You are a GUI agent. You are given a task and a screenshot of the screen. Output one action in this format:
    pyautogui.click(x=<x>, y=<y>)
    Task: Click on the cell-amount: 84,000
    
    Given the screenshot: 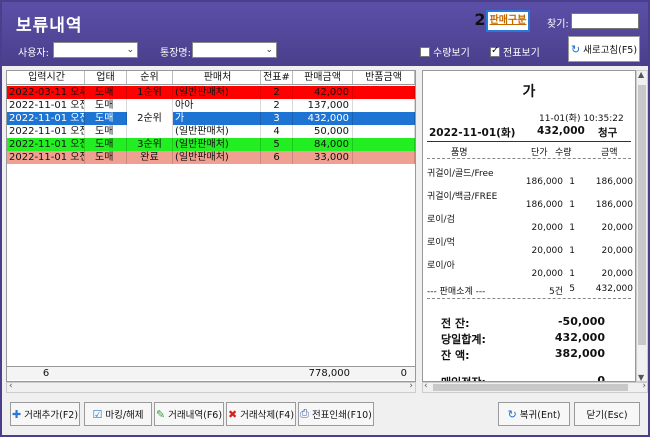 What is the action you would take?
    pyautogui.click(x=323, y=144)
    